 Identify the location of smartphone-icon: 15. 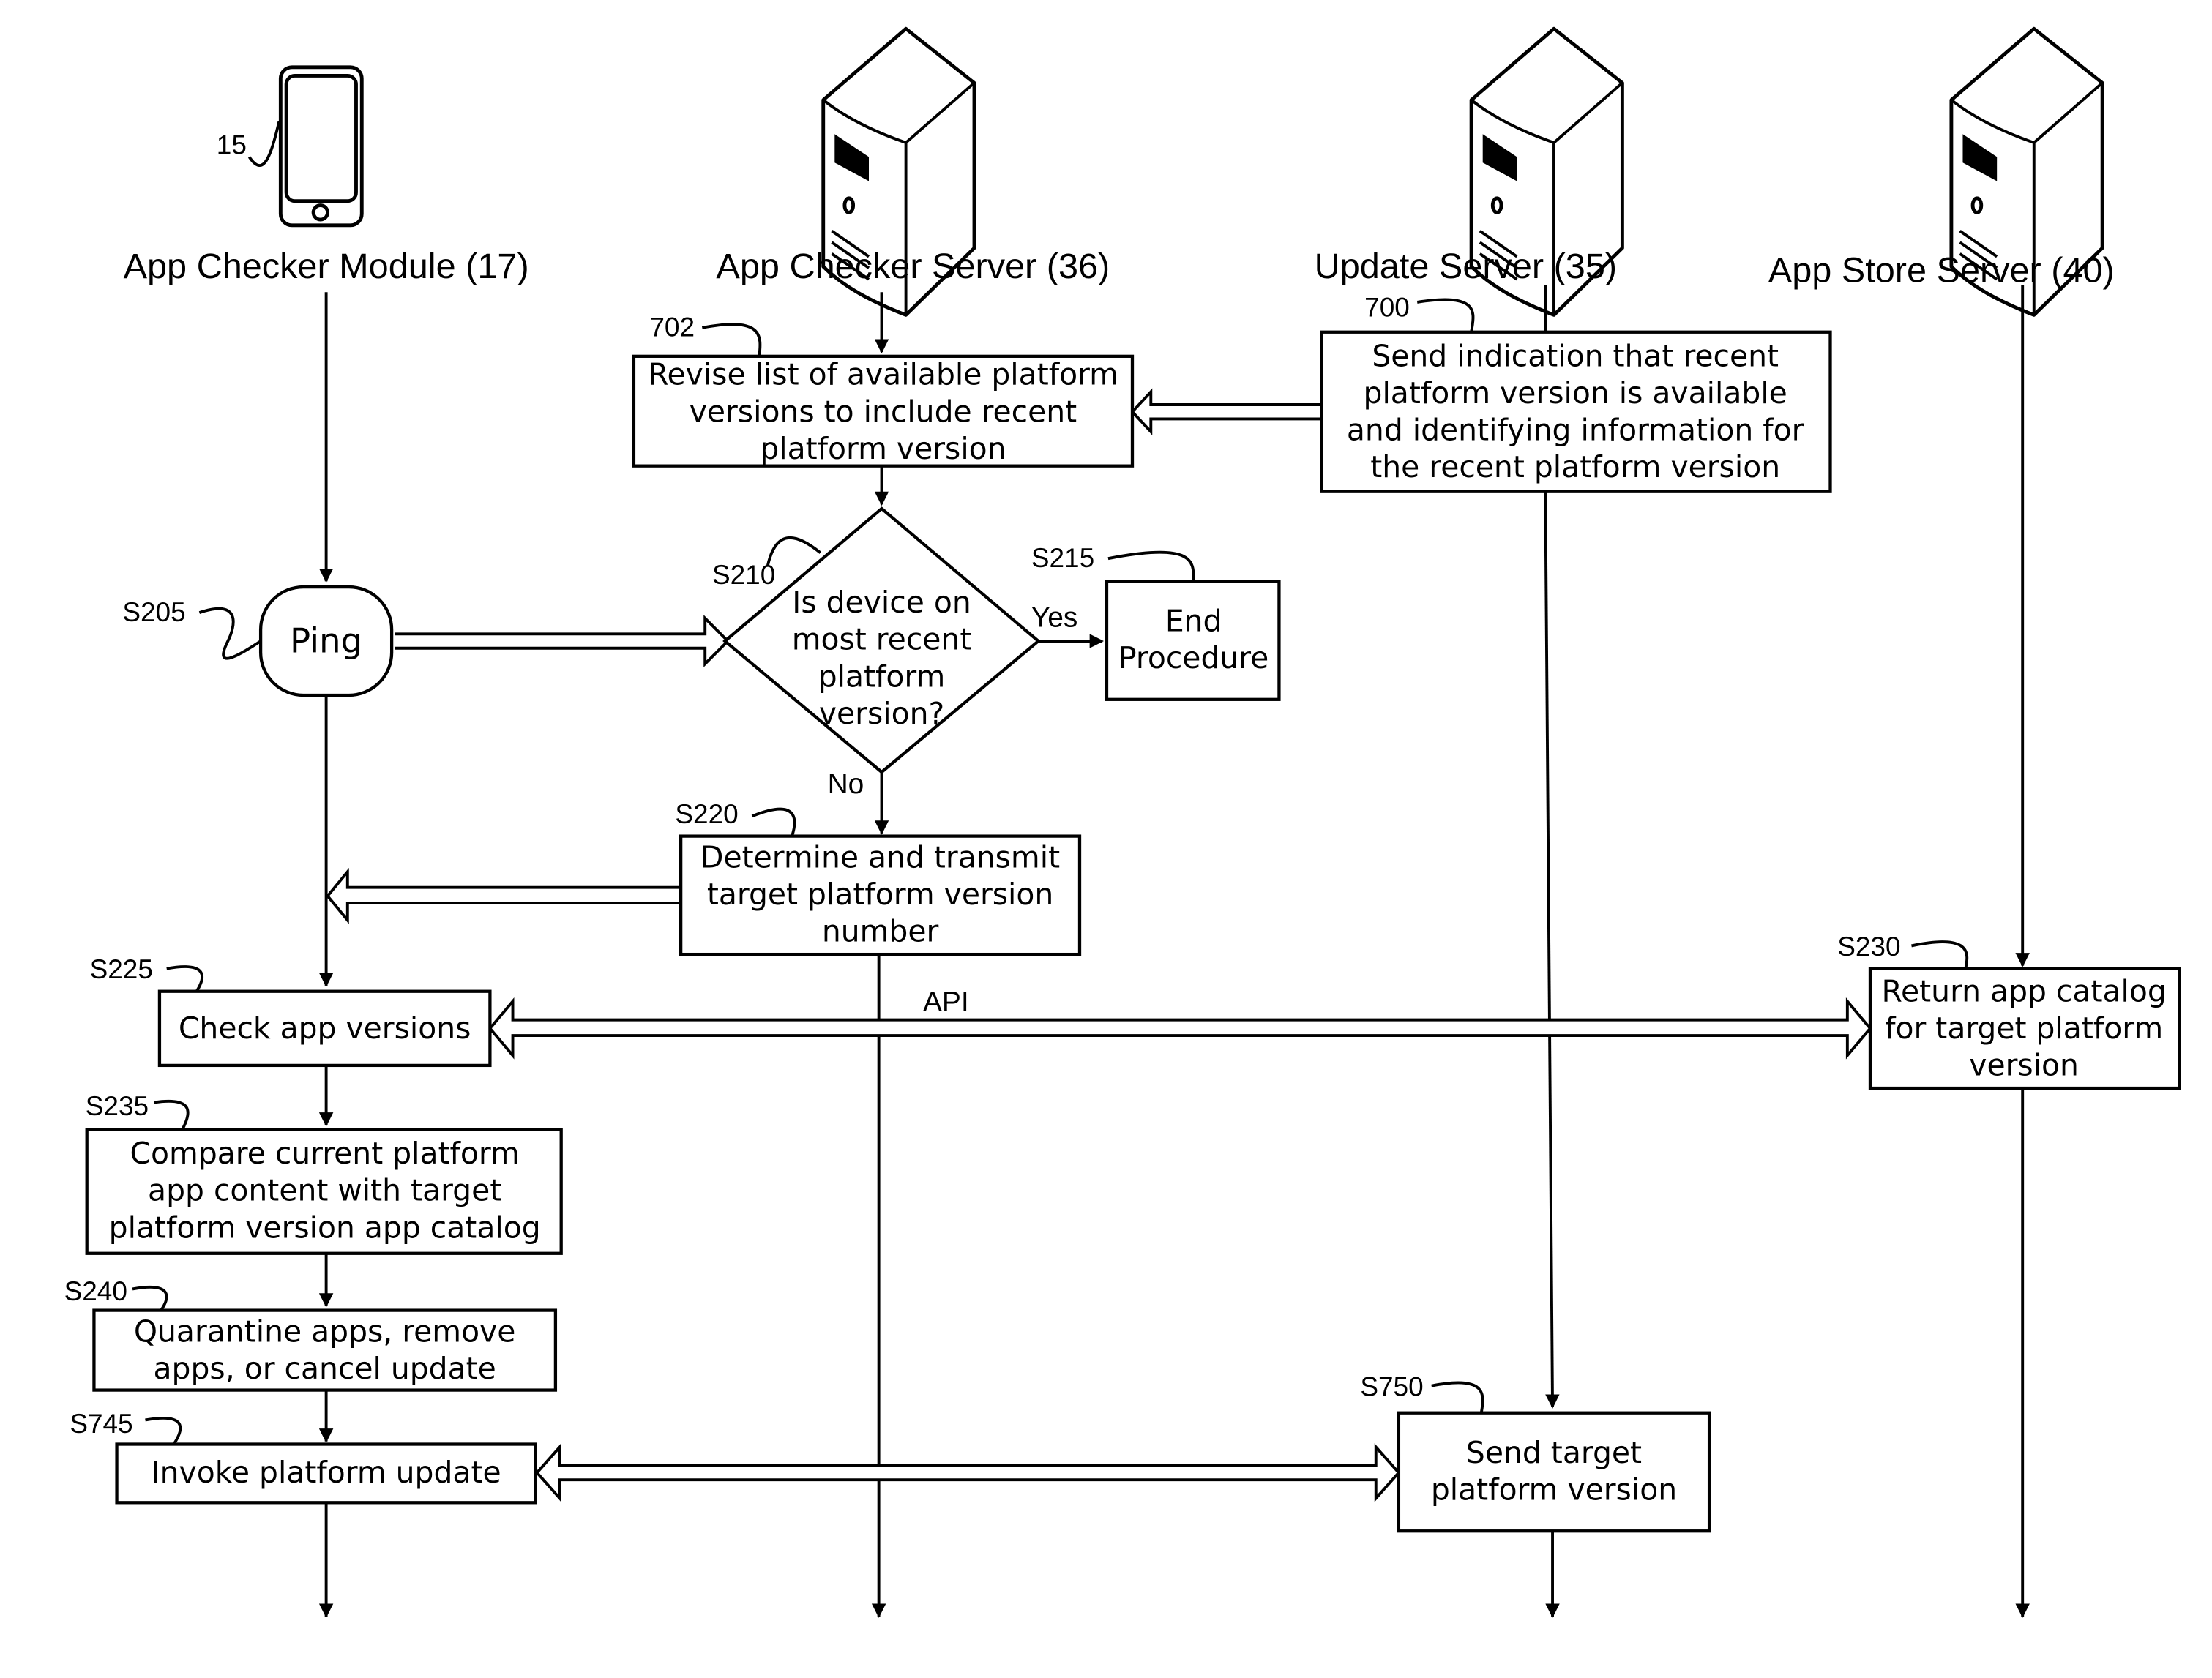
(290, 146).